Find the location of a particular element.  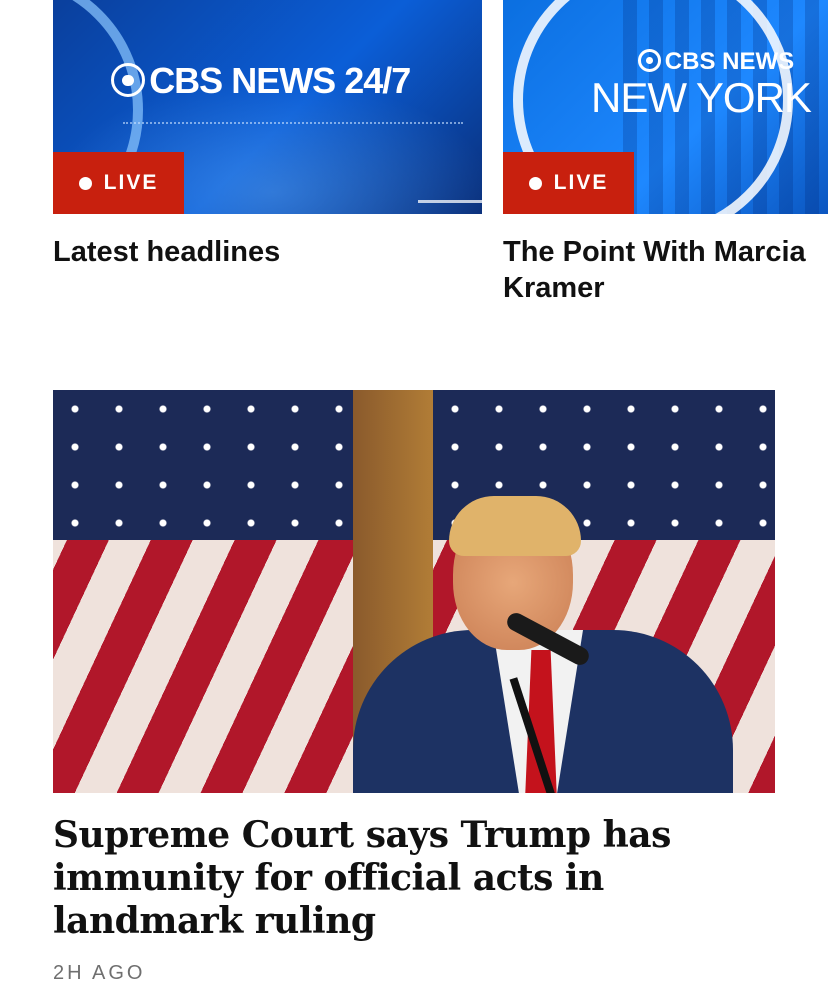

cbs-news-247-logo: CBS NEWS 24/7 is located at coordinates (261, 81).